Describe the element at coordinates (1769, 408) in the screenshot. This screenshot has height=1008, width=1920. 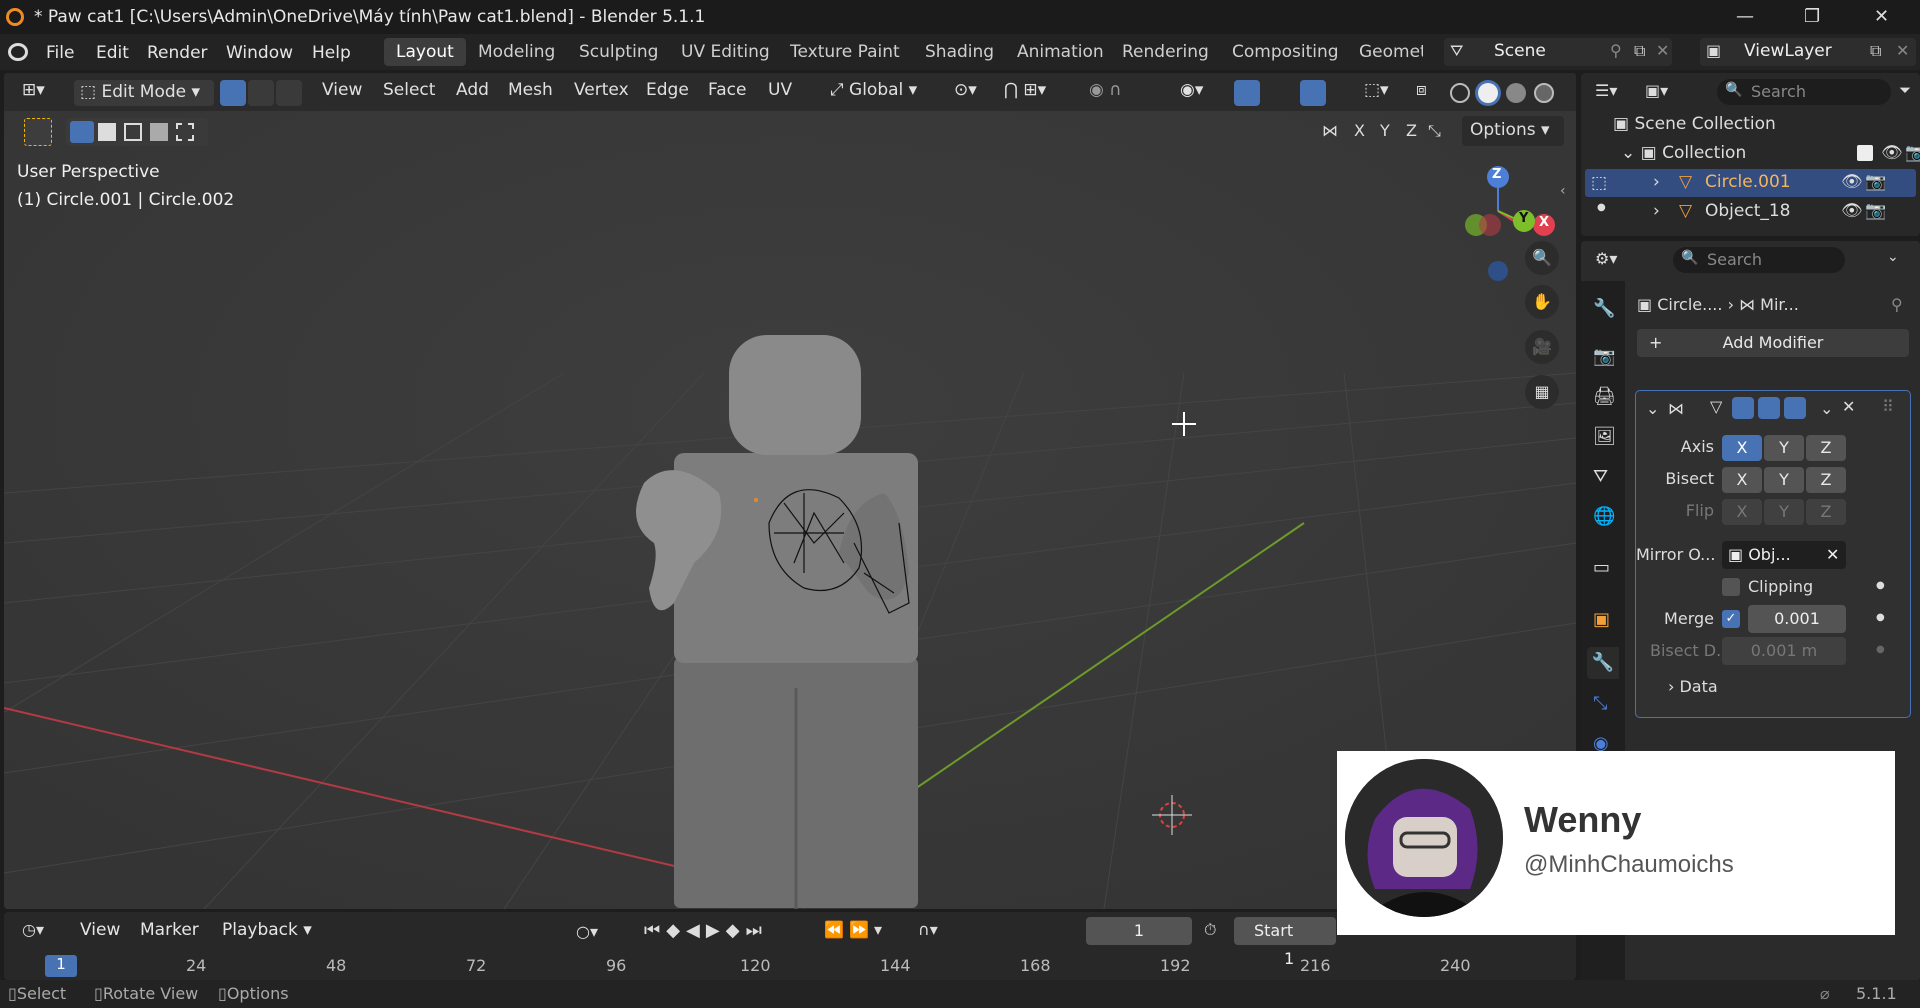
I see `viewport-display-icon` at that location.